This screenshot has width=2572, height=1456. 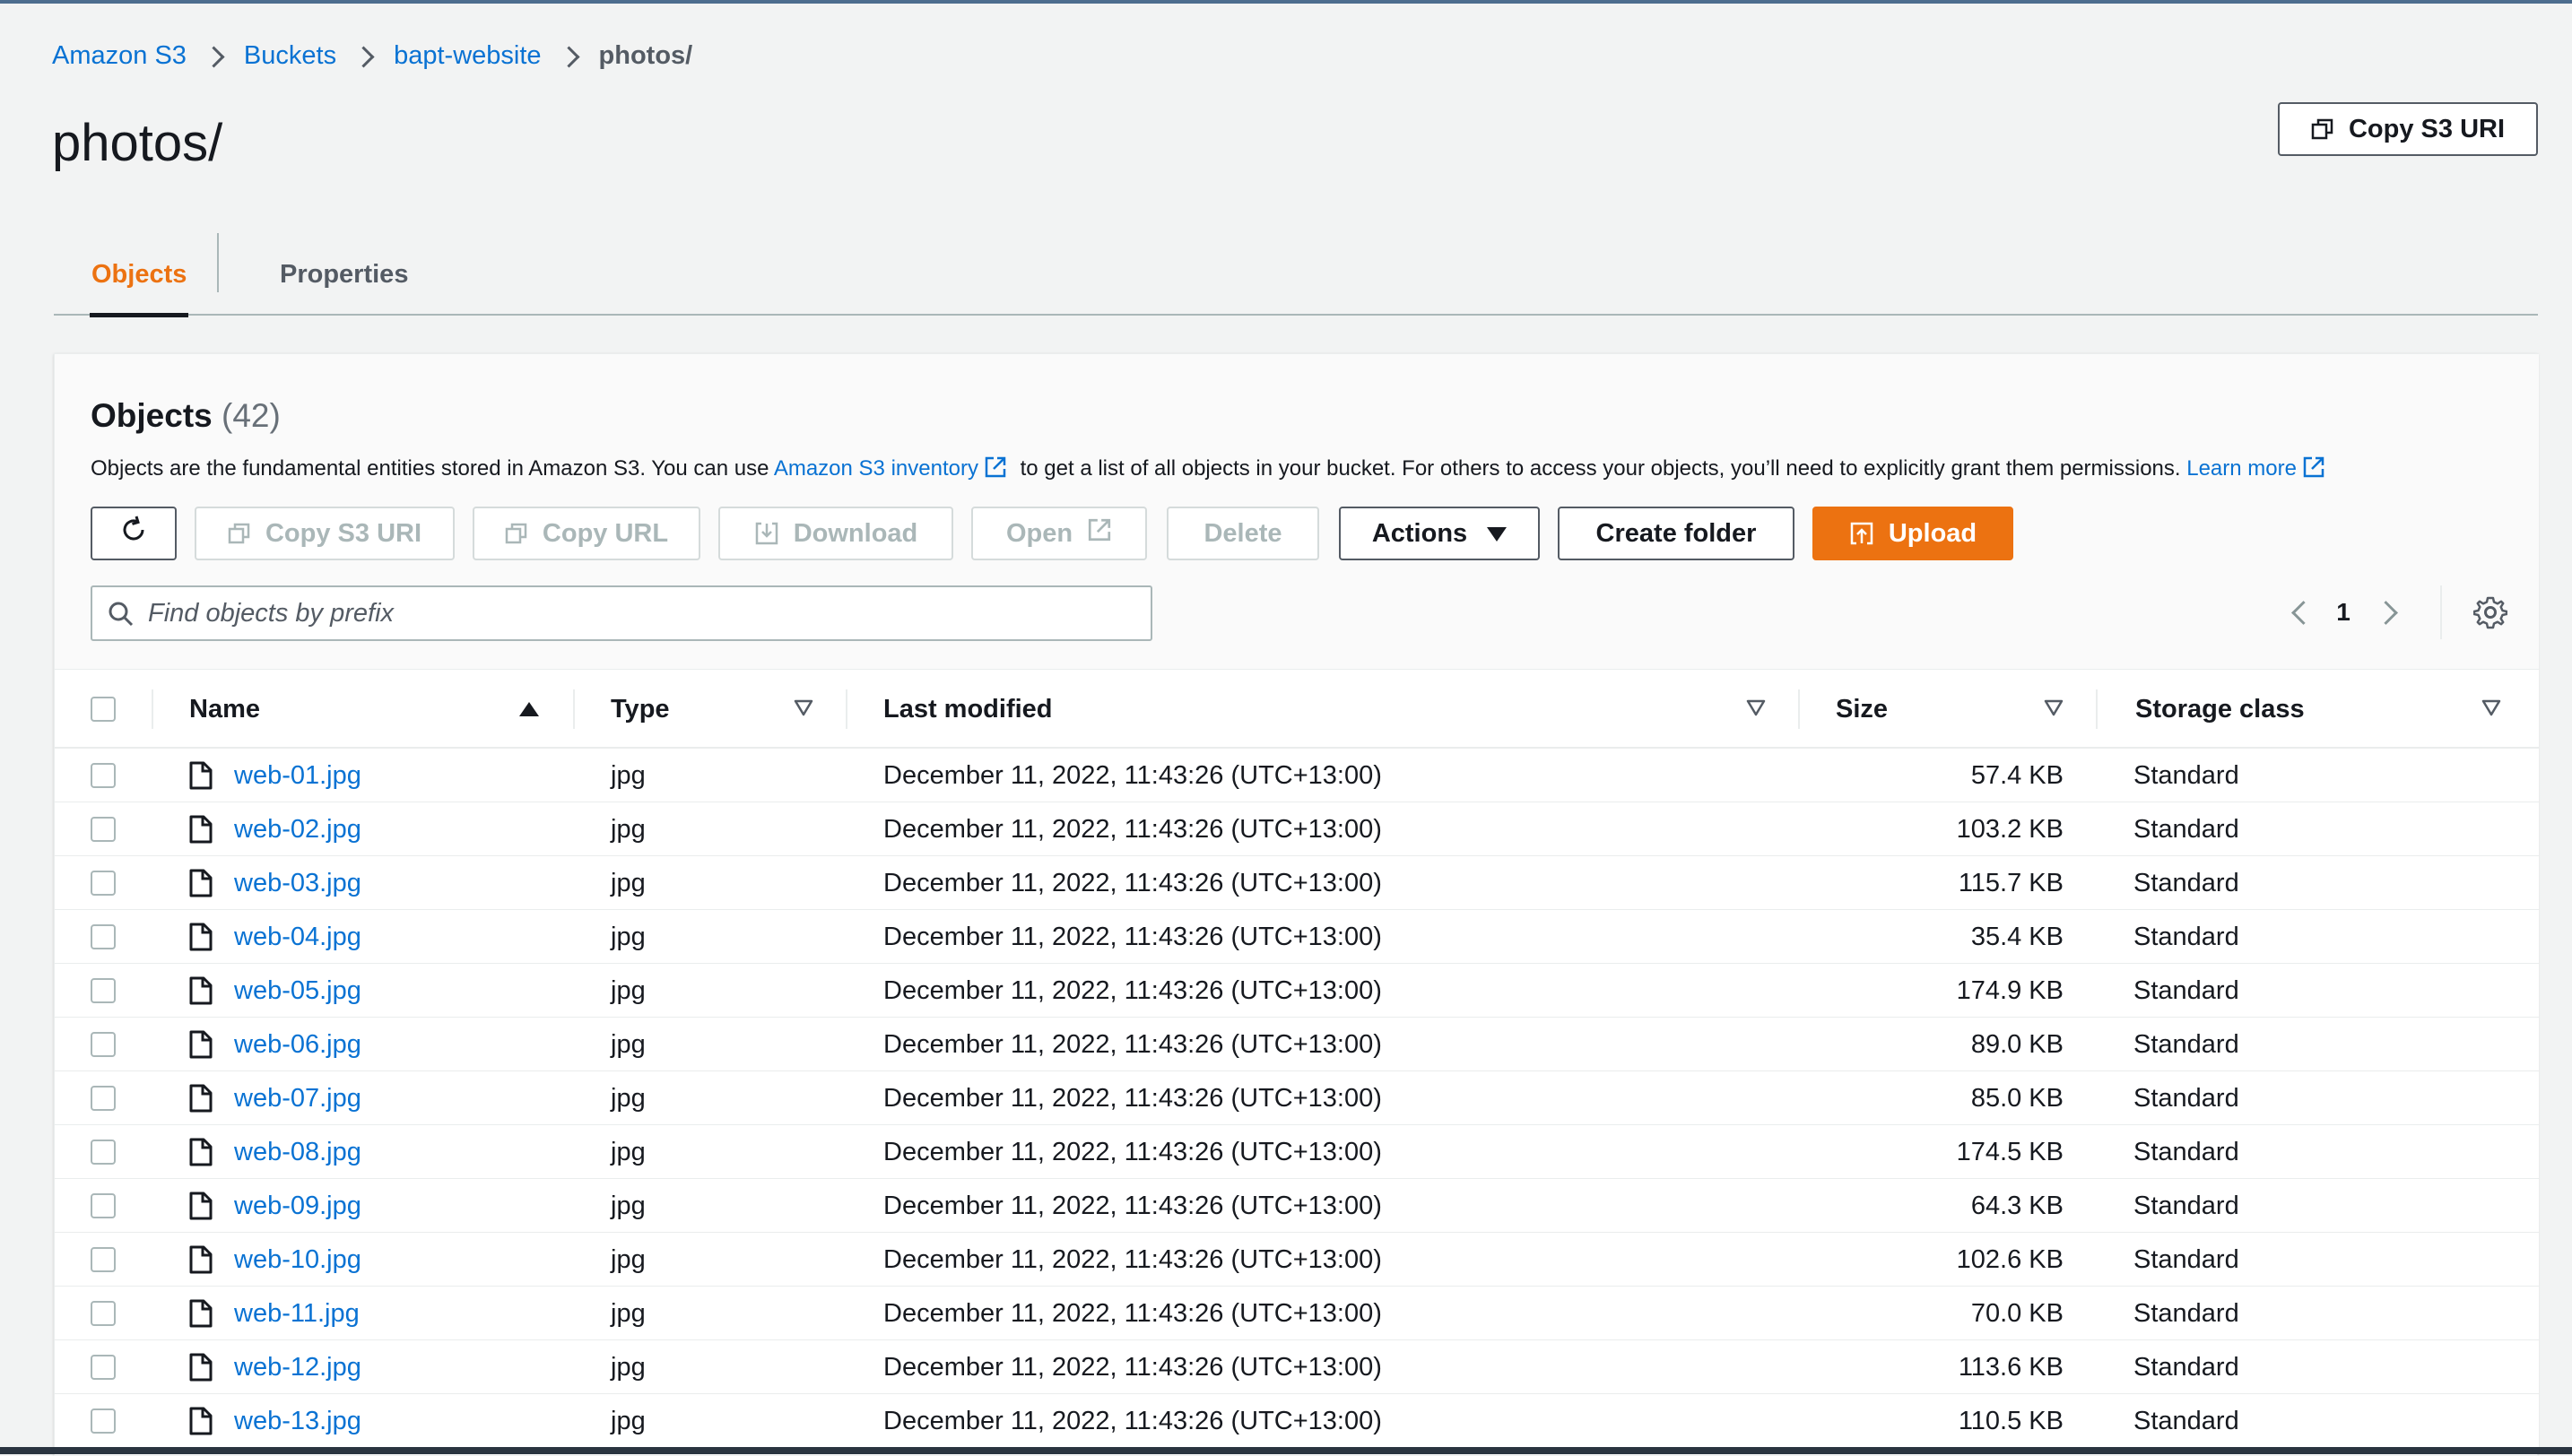 I want to click on column-header-type: Type, so click(x=640, y=709).